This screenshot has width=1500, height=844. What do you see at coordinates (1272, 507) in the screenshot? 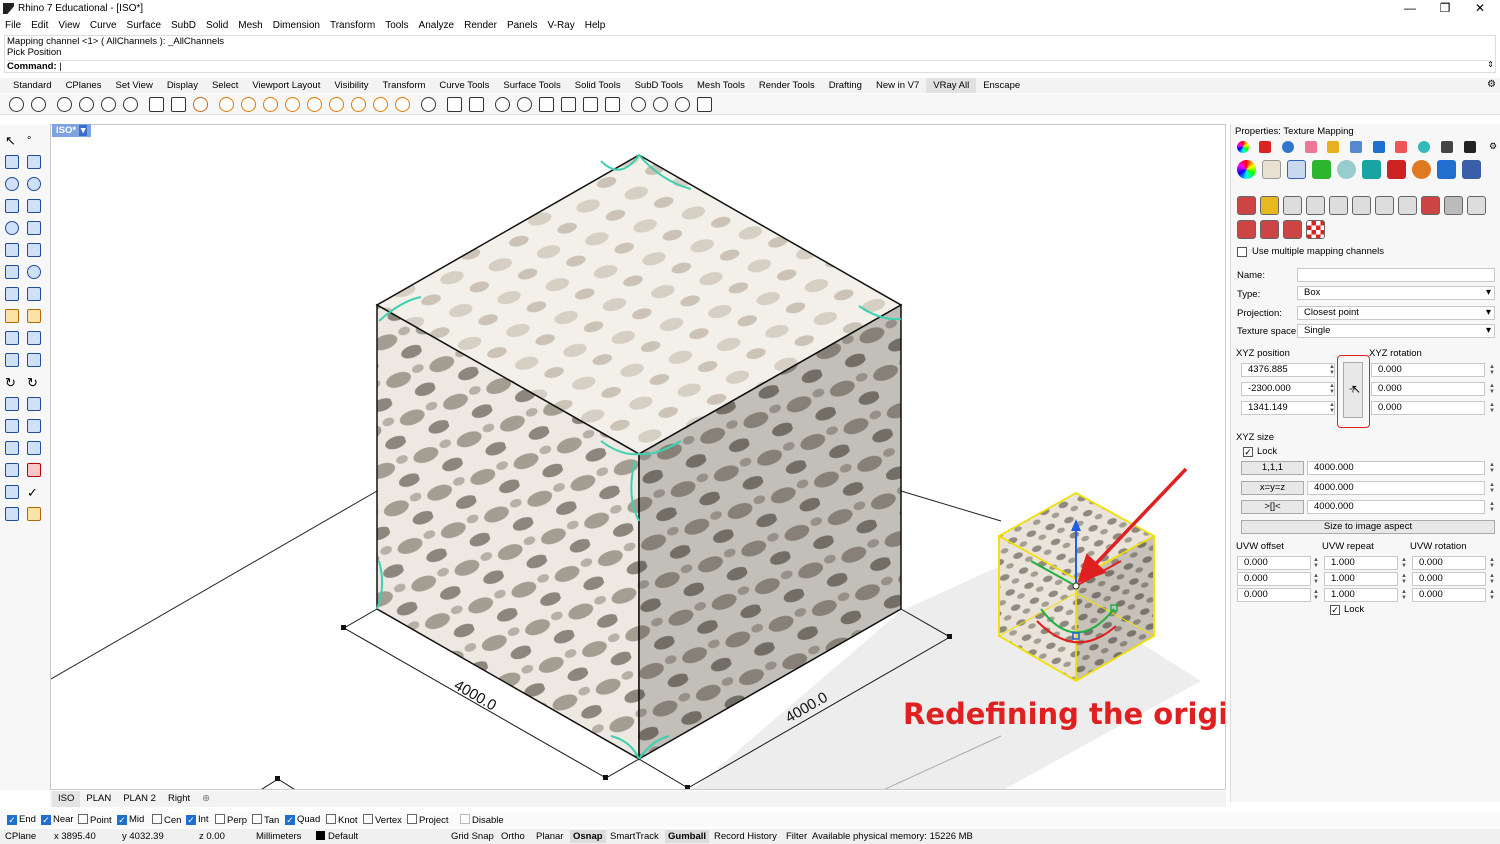
I see `size-fit-button: >[]<` at bounding box center [1272, 507].